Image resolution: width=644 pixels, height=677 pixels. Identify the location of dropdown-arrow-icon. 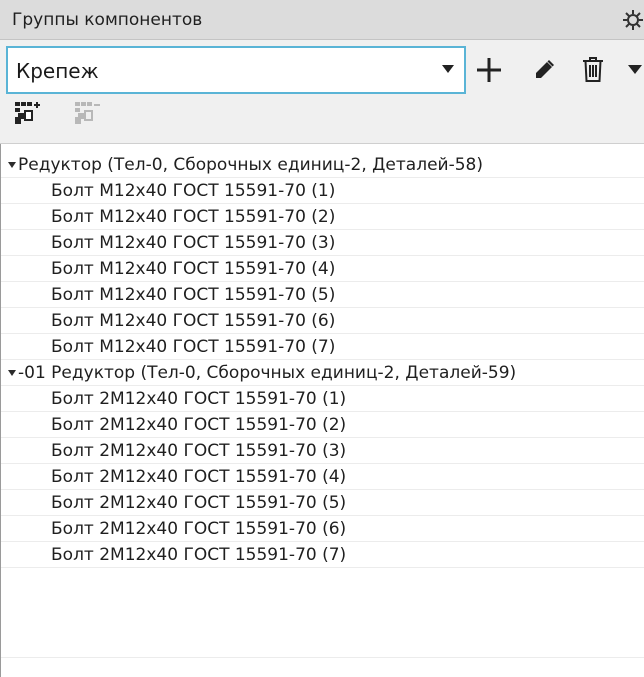
(635, 70).